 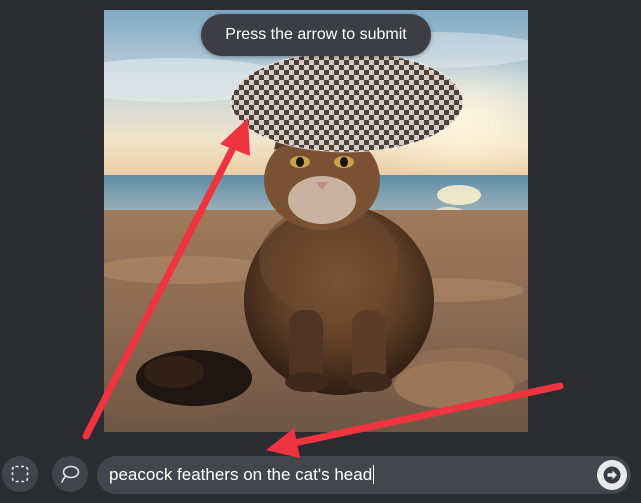 I want to click on lasso-icon, so click(x=70, y=474).